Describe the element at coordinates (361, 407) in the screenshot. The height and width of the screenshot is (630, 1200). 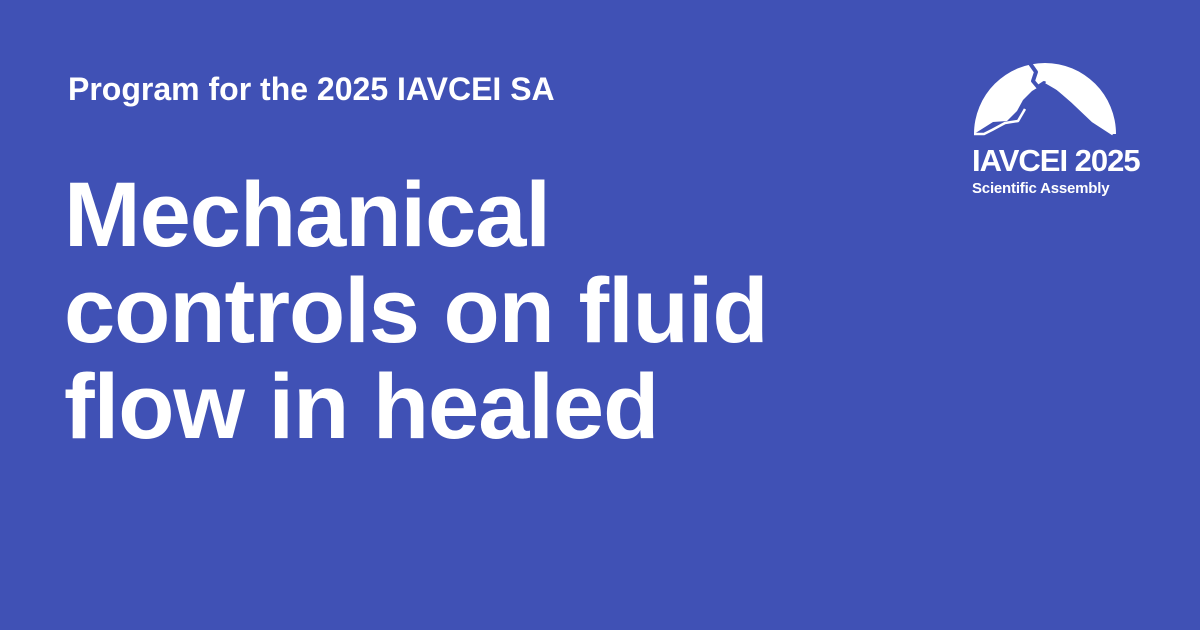
I see `title-line-3: flow in healed` at that location.